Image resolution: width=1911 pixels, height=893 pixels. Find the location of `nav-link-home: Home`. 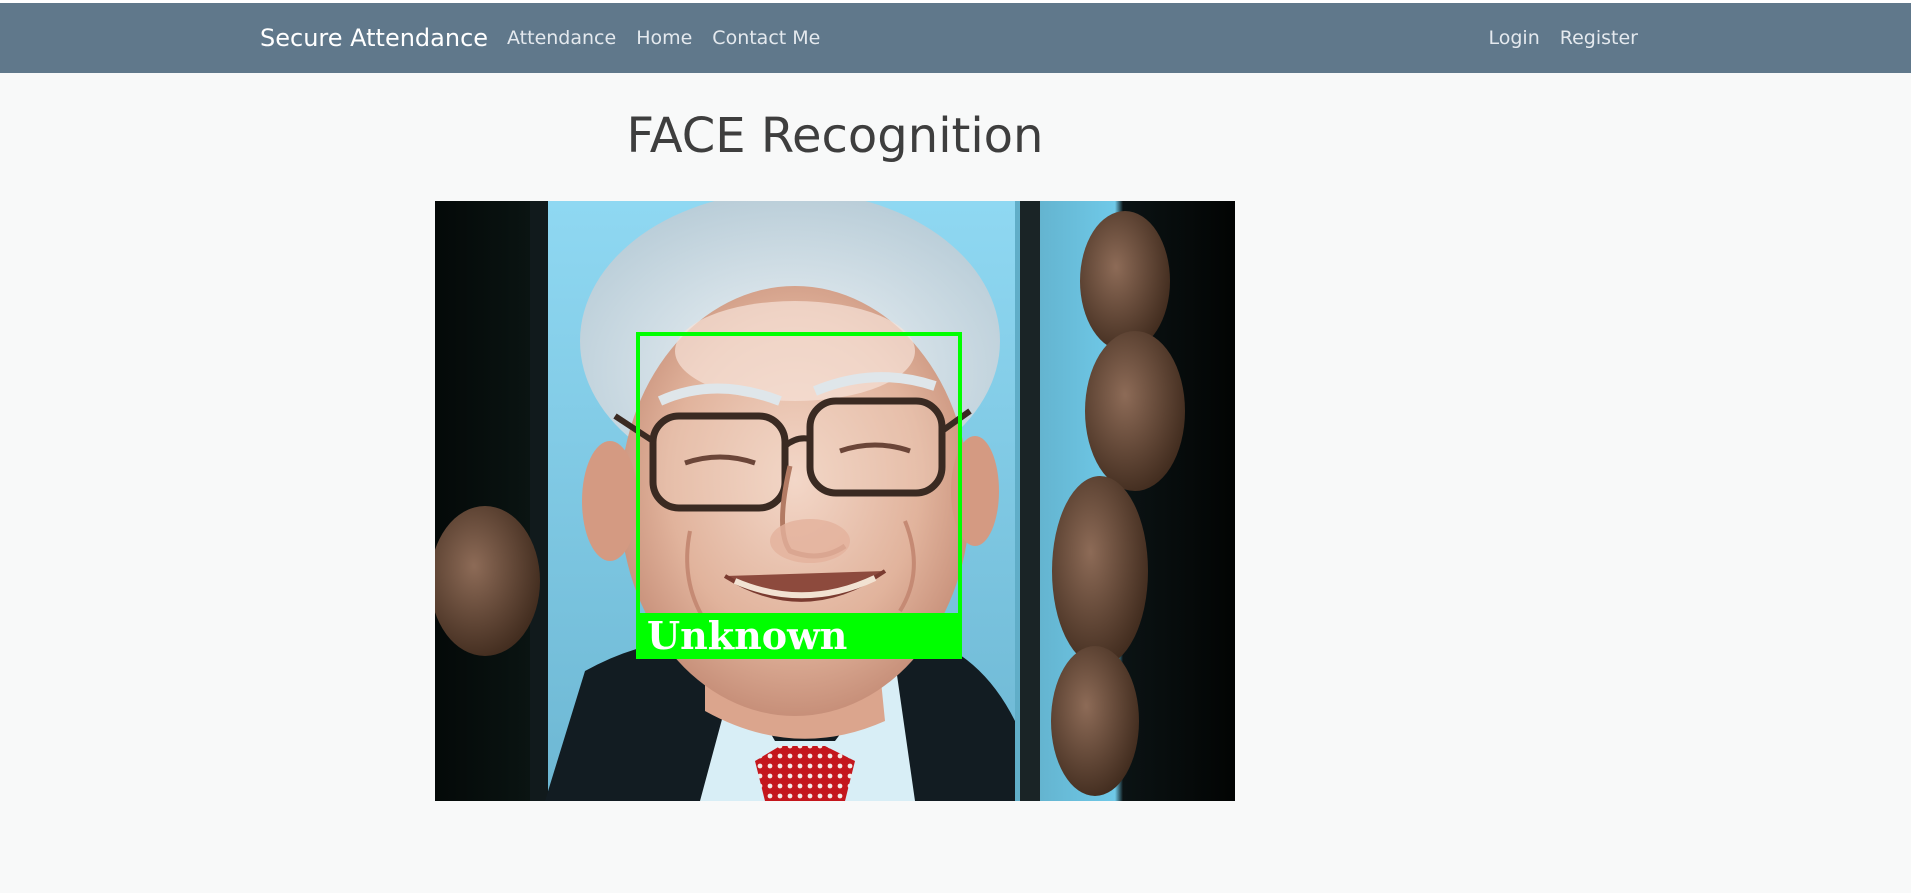

nav-link-home: Home is located at coordinates (664, 38).